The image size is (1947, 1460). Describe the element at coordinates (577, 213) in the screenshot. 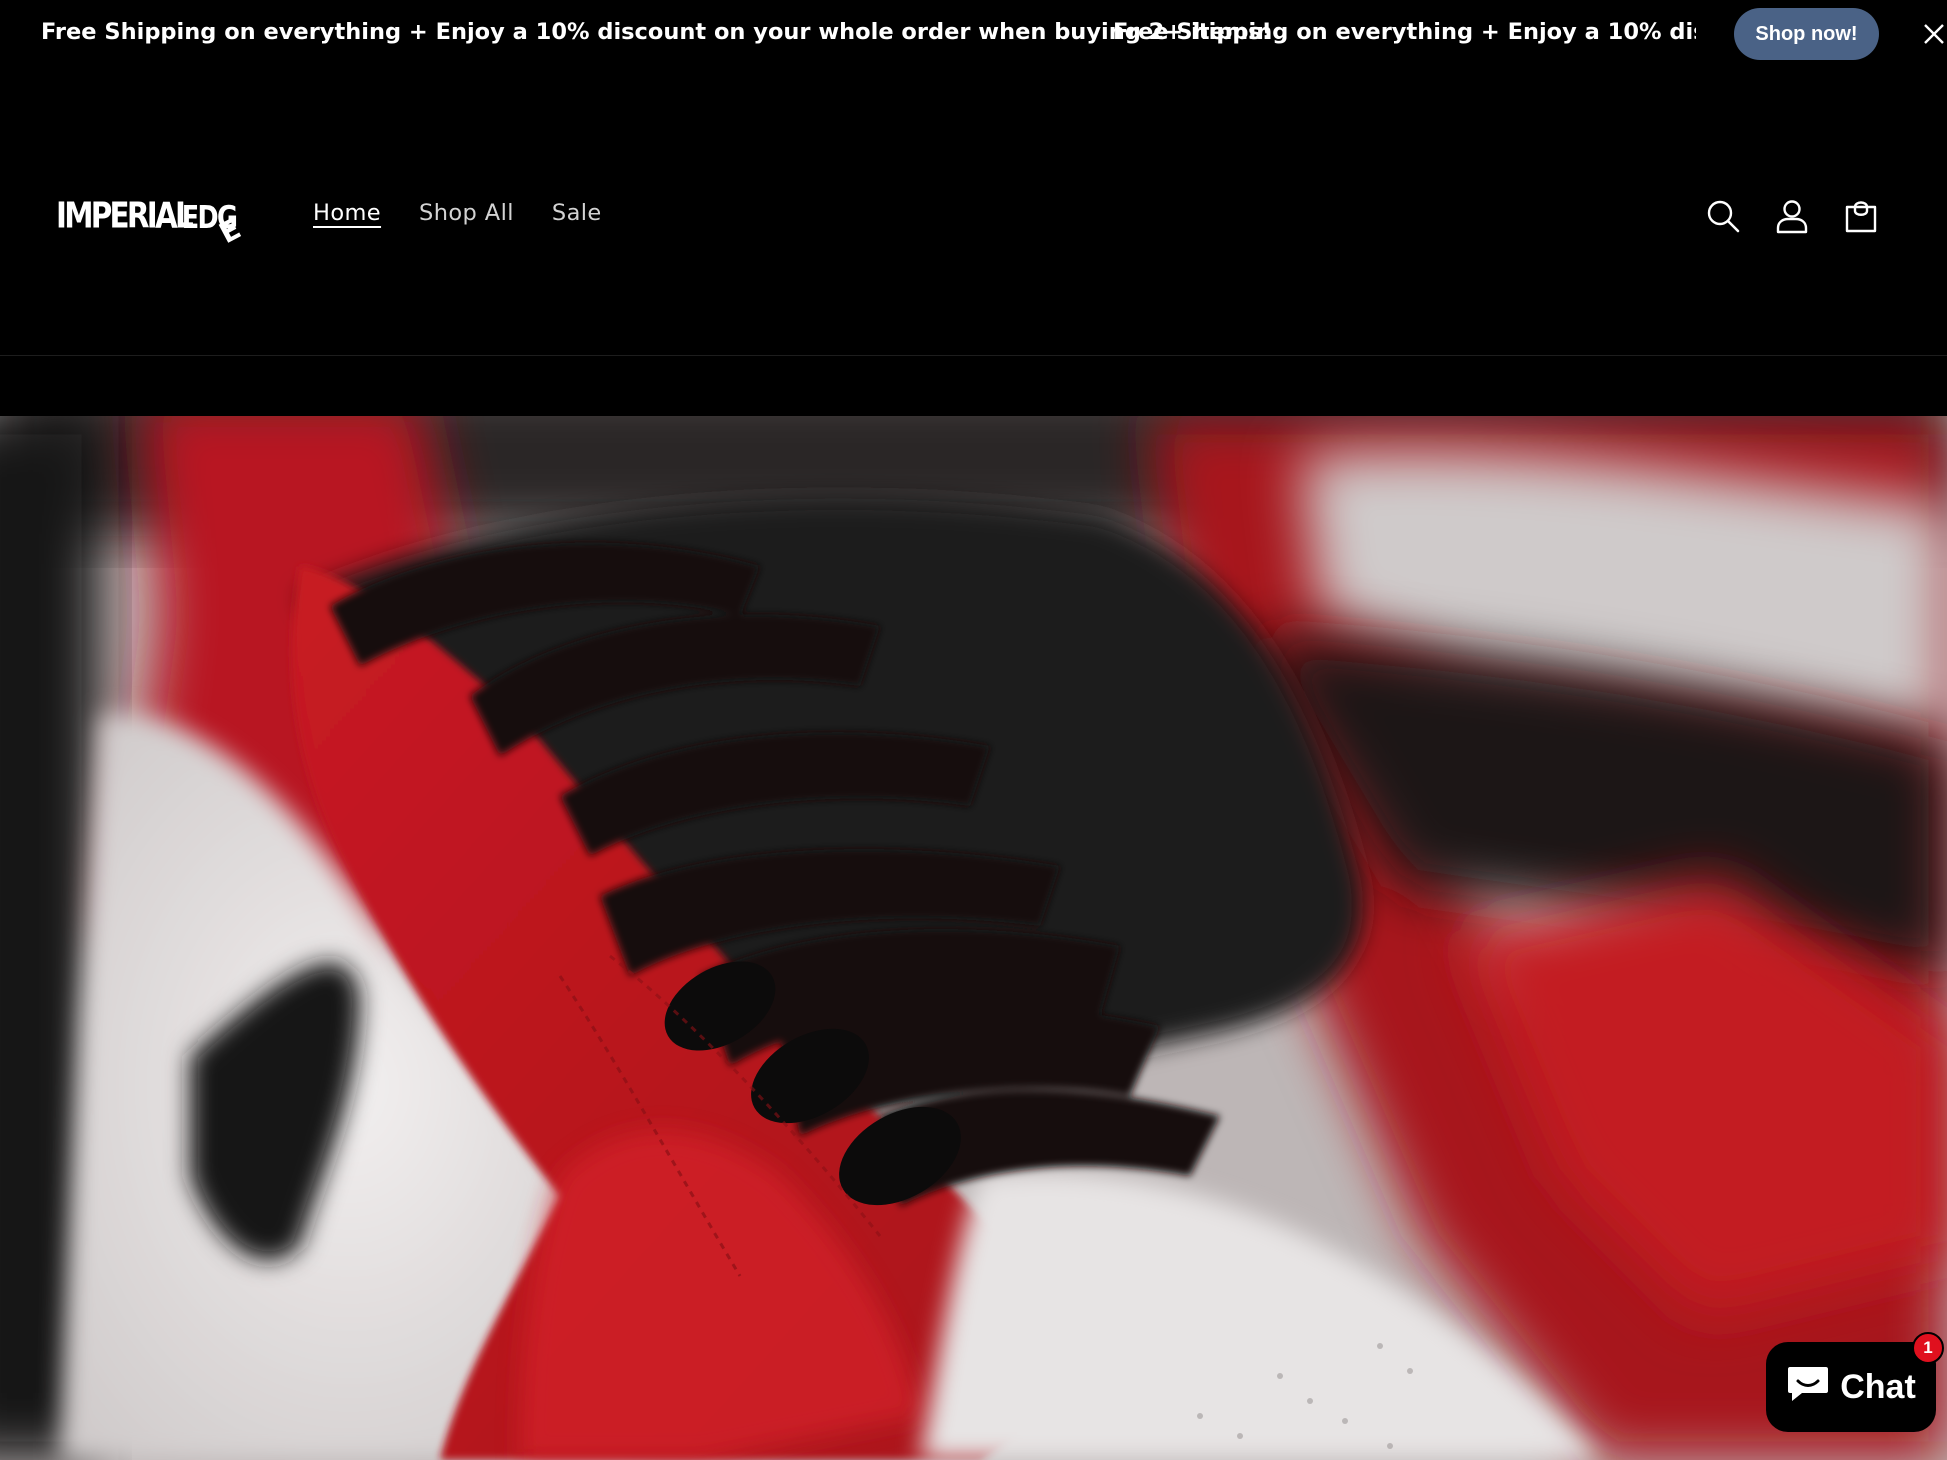

I see `nav-sale: Sale` at that location.